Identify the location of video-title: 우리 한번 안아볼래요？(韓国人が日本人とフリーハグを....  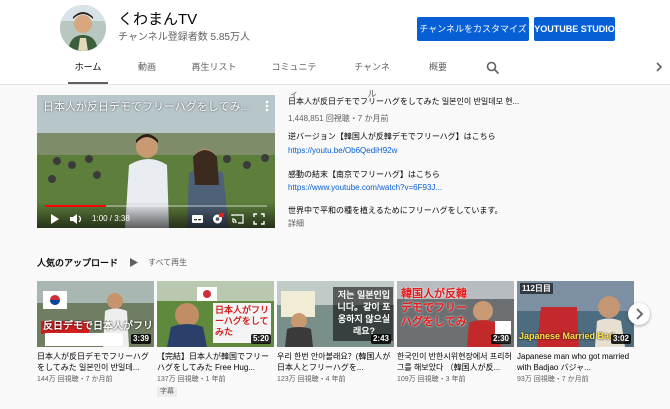
(335, 362).